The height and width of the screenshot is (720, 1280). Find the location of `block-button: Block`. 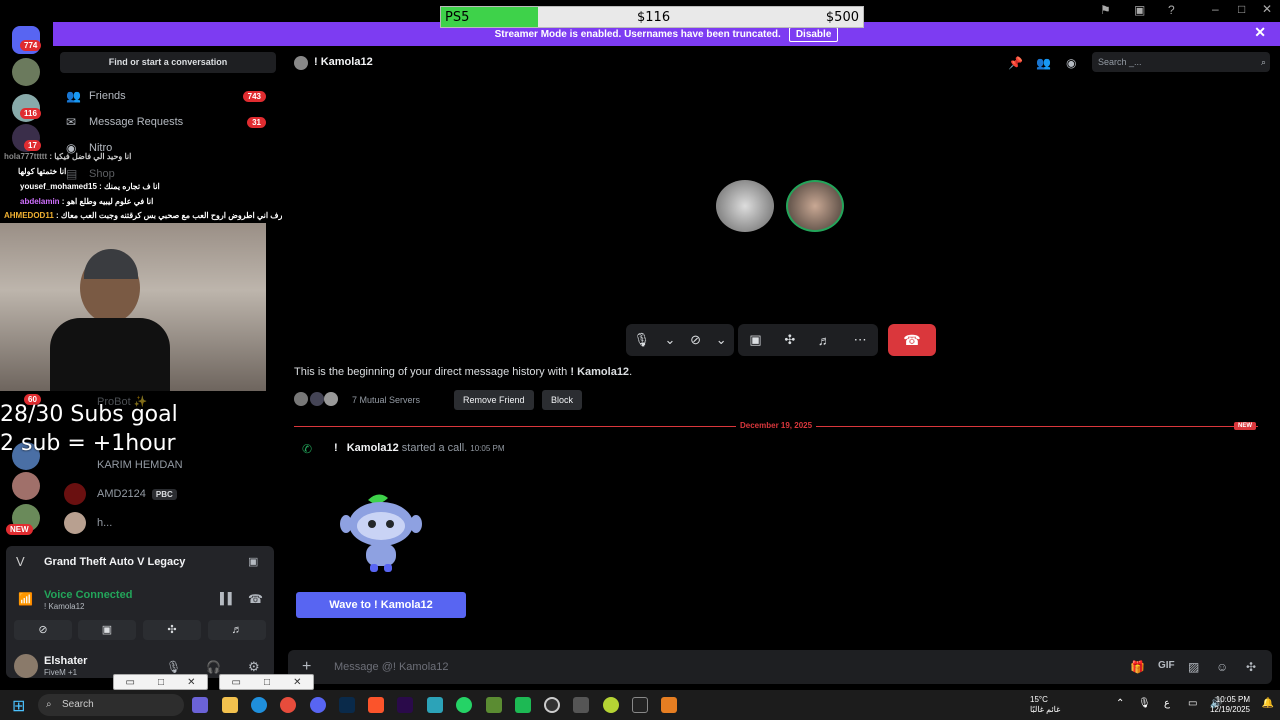

block-button: Block is located at coordinates (562, 400).